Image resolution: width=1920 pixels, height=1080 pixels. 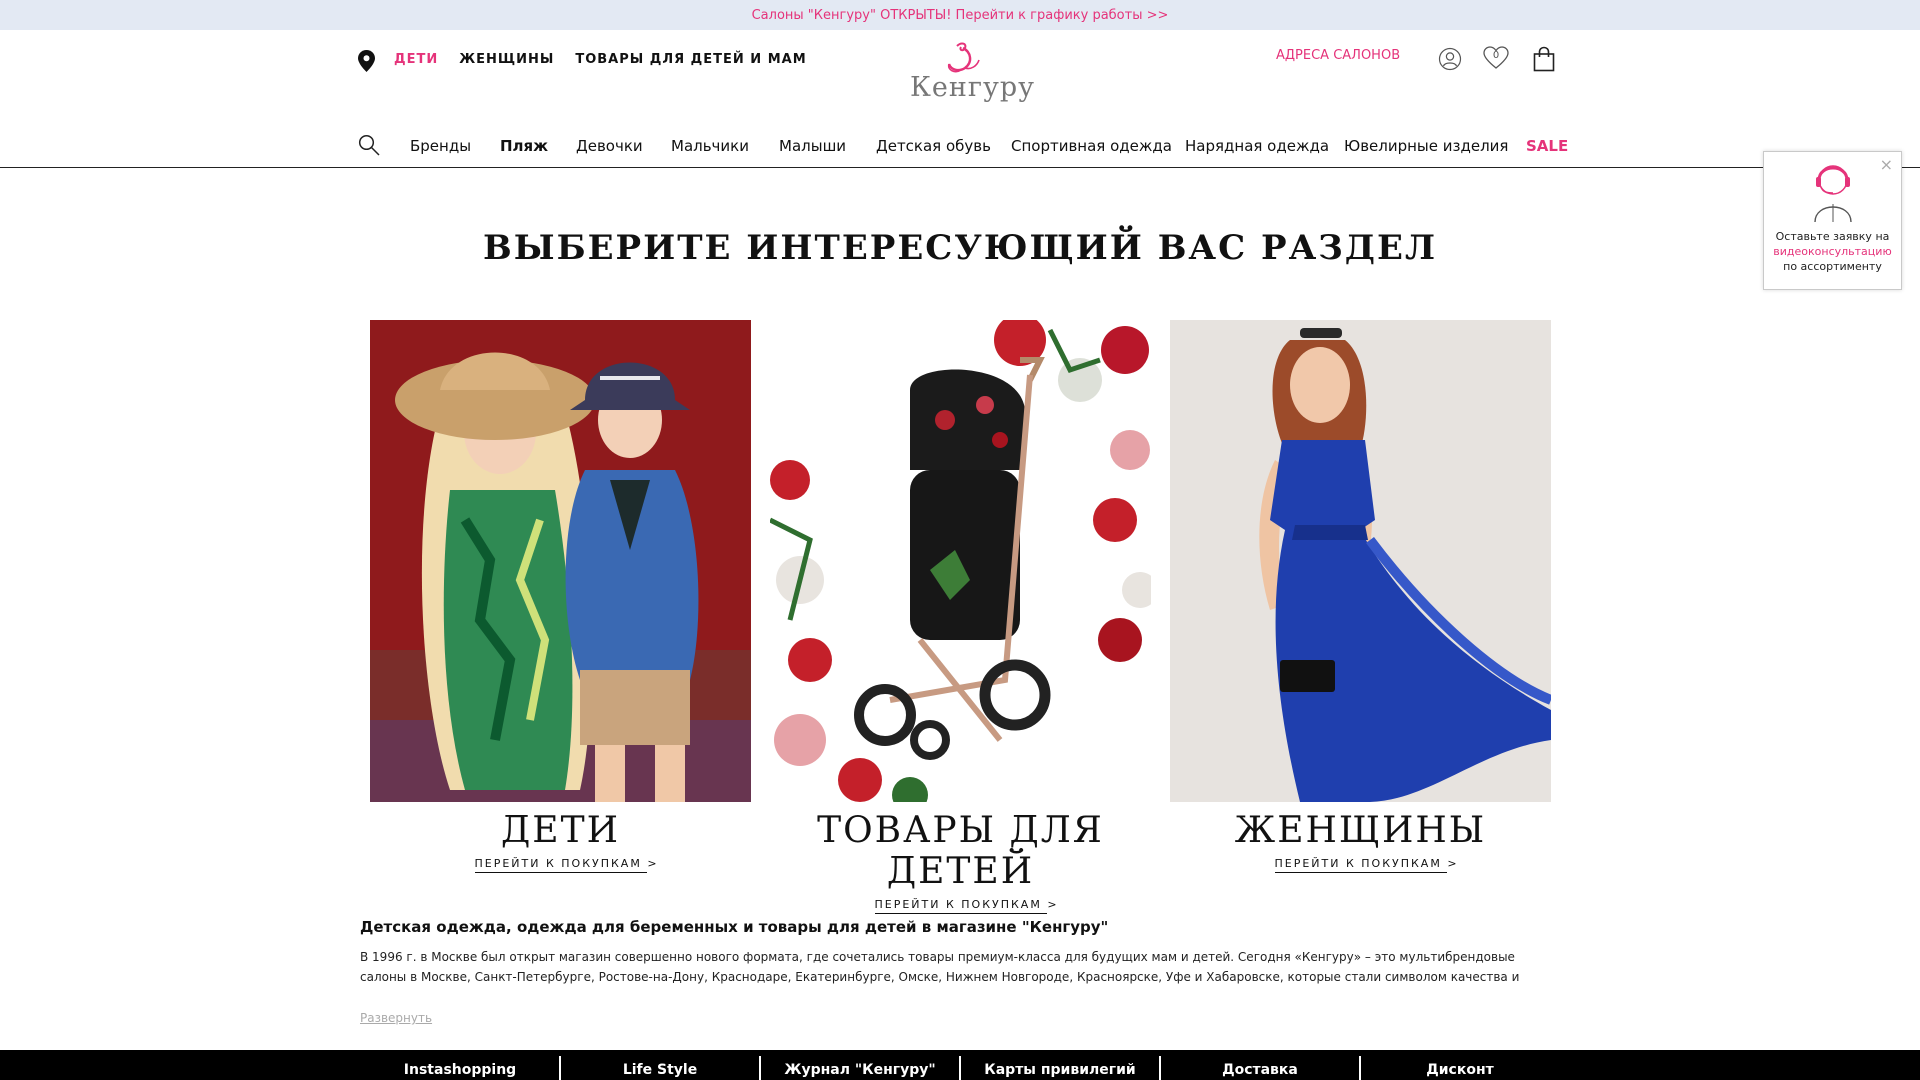 I want to click on catnav-beach: Пляж, so click(x=524, y=146).